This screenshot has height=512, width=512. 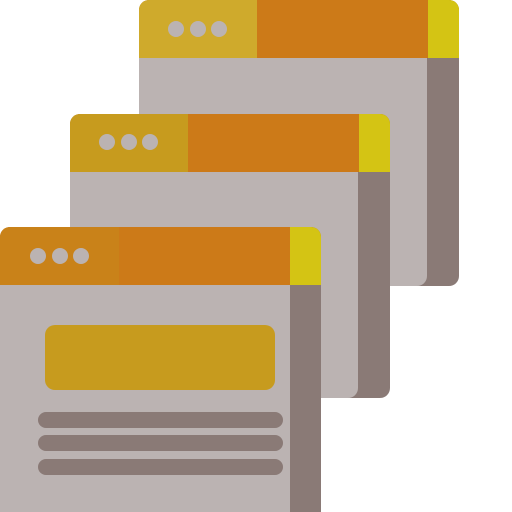 I want to click on back-window-titlebar-corner, so click(x=443, y=29).